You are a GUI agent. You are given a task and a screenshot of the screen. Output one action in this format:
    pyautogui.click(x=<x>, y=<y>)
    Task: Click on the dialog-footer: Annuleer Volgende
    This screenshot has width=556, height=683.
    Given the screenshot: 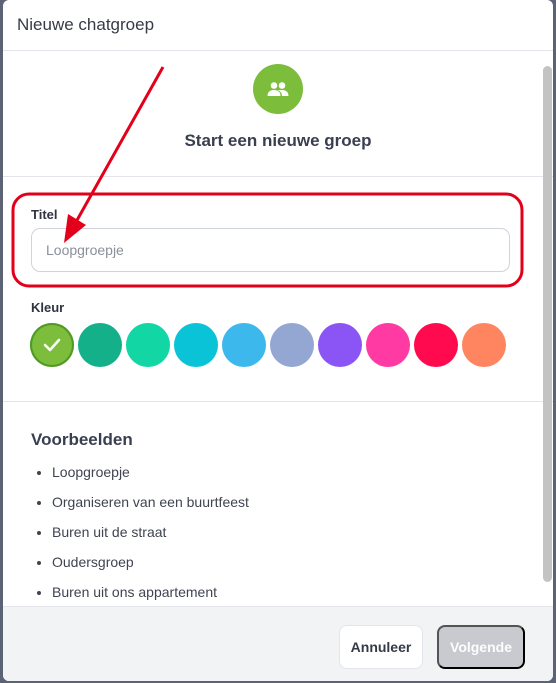 What is the action you would take?
    pyautogui.click(x=278, y=643)
    